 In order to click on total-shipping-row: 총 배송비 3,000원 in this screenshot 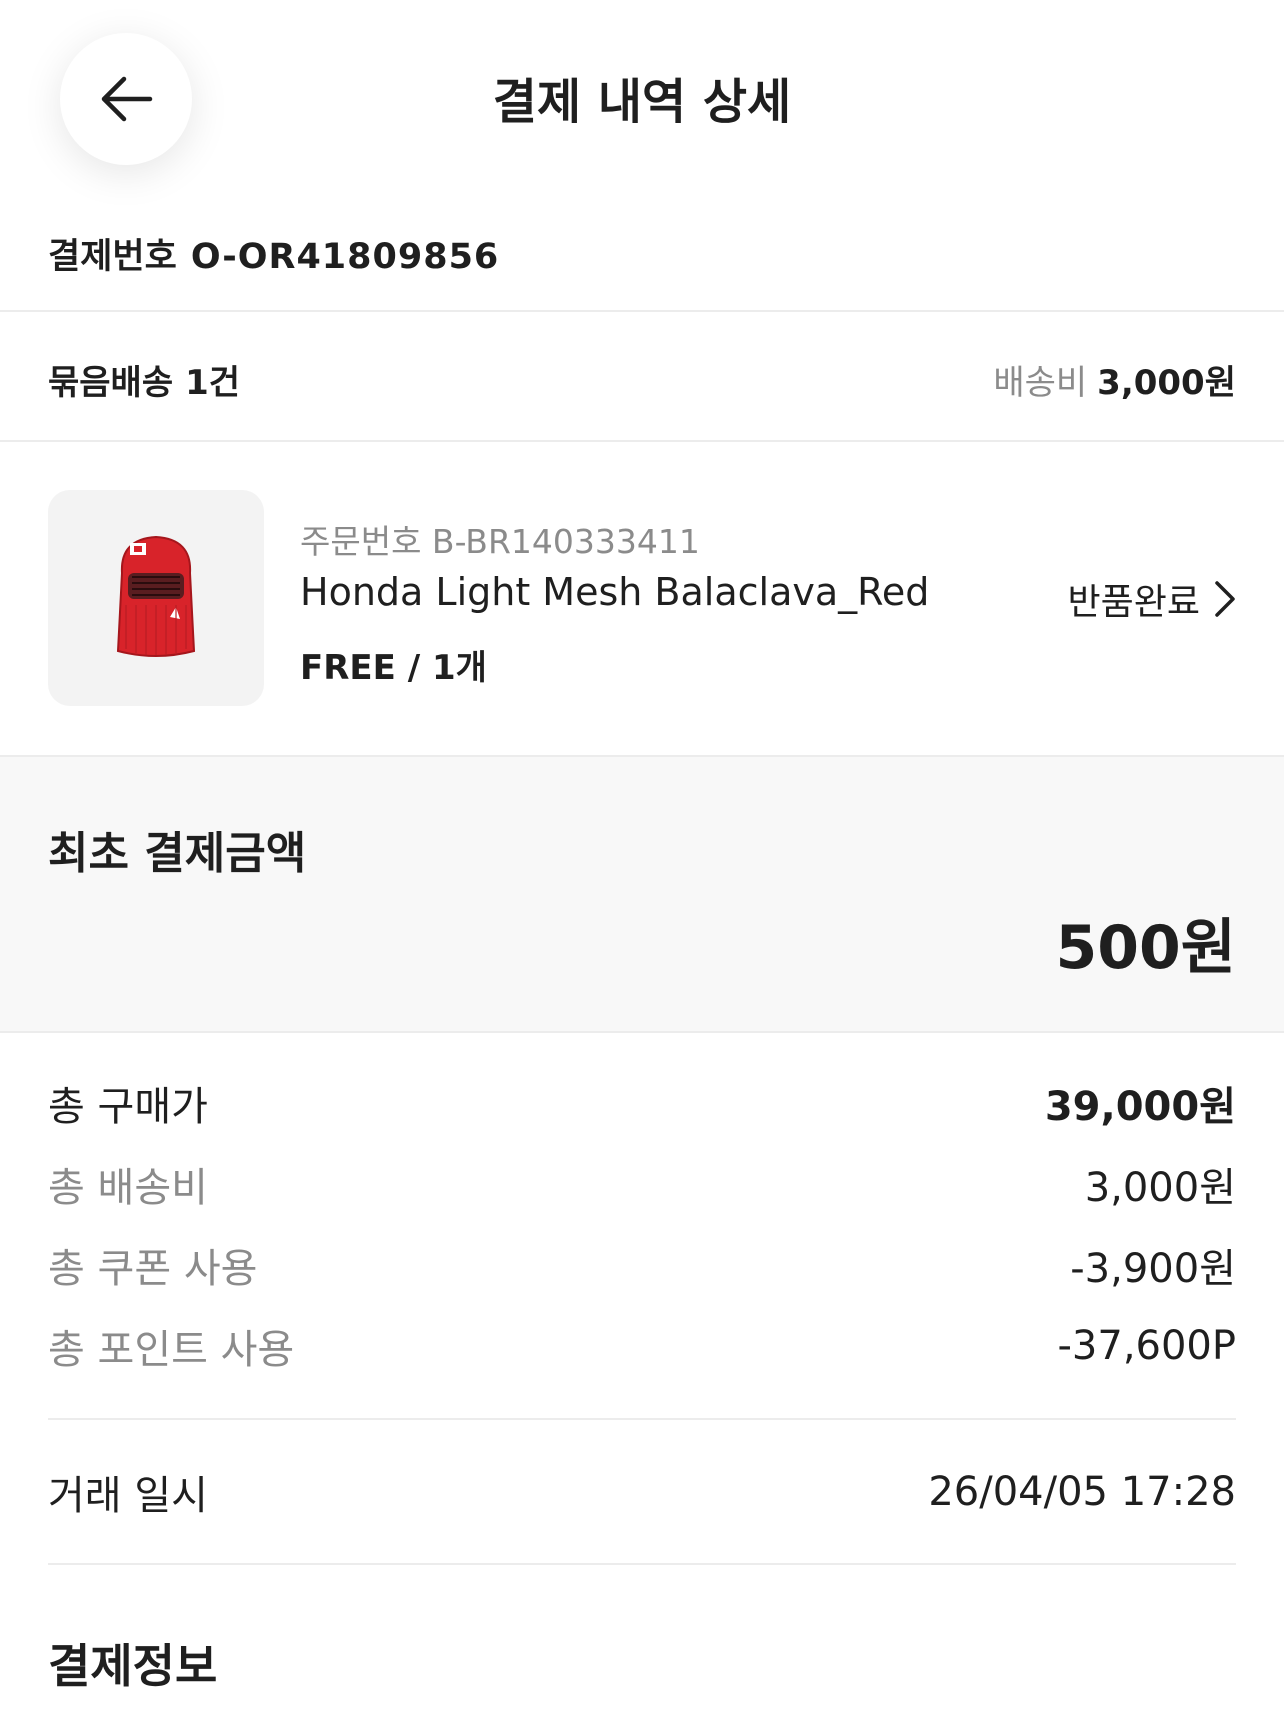, I will do `click(642, 1184)`.